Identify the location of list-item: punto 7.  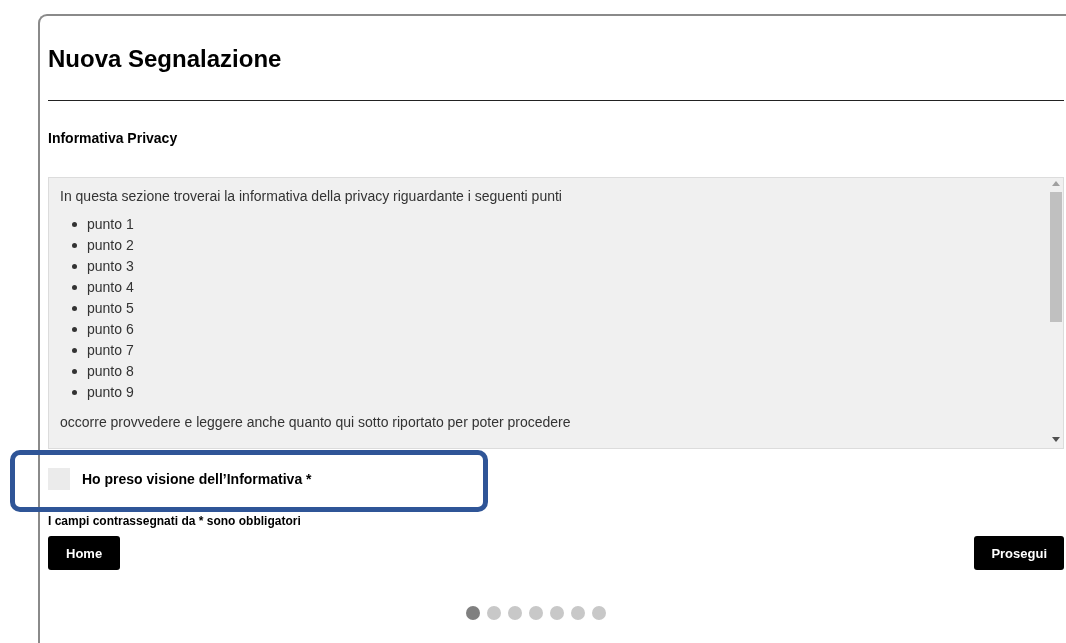
(110, 350).